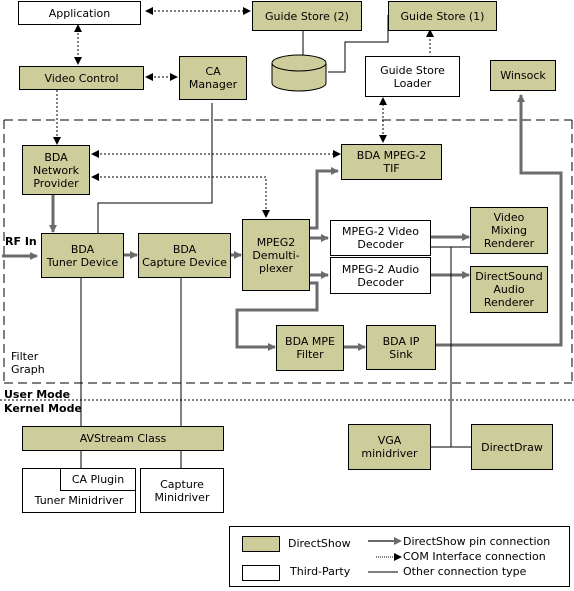  Describe the element at coordinates (509, 289) in the screenshot. I see `directsound-audio-renderer-box: DirectSound Audio Renderer` at that location.